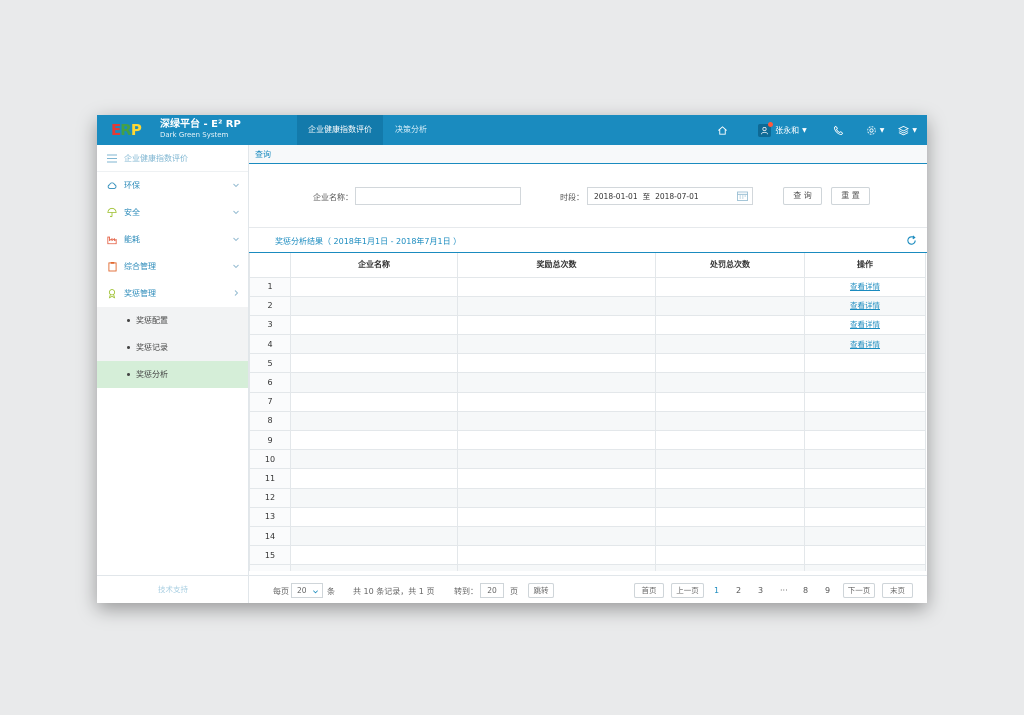 This screenshot has height=715, width=1024. Describe the element at coordinates (556, 265) in the screenshot. I see `column-header-rewards: 奖励总次数` at that location.